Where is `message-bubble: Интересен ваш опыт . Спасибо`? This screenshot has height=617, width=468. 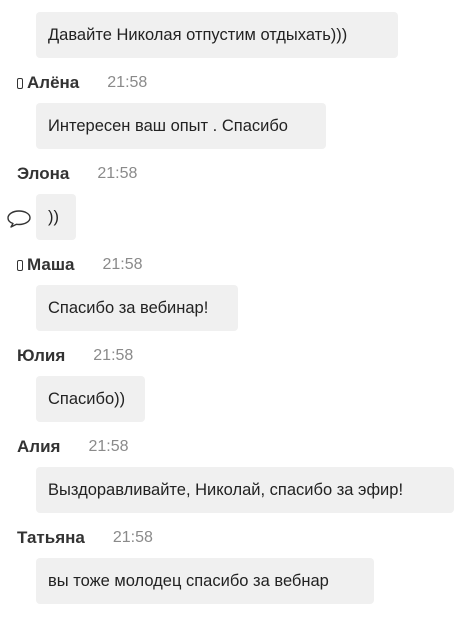
message-bubble: Интересен ваш опыт . Спасибо is located at coordinates (181, 126).